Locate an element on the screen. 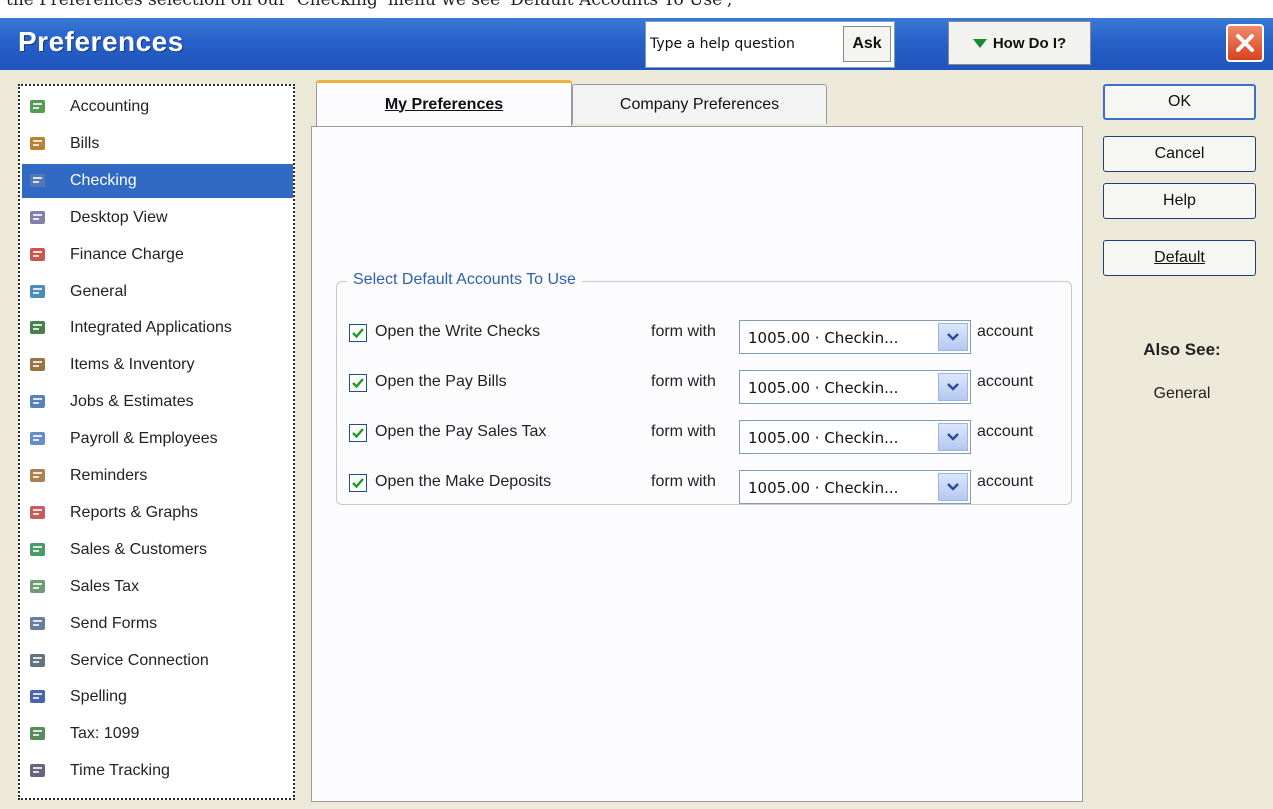  sidebar-item-reports-graphs: Reports & Graphs is located at coordinates (157, 513).